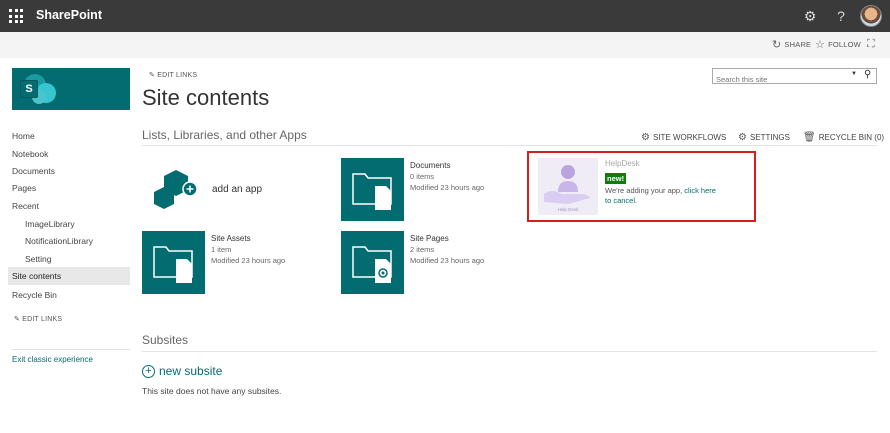 This screenshot has height=433, width=890. I want to click on search-scope-dropdown-icon: ▼, so click(854, 74).